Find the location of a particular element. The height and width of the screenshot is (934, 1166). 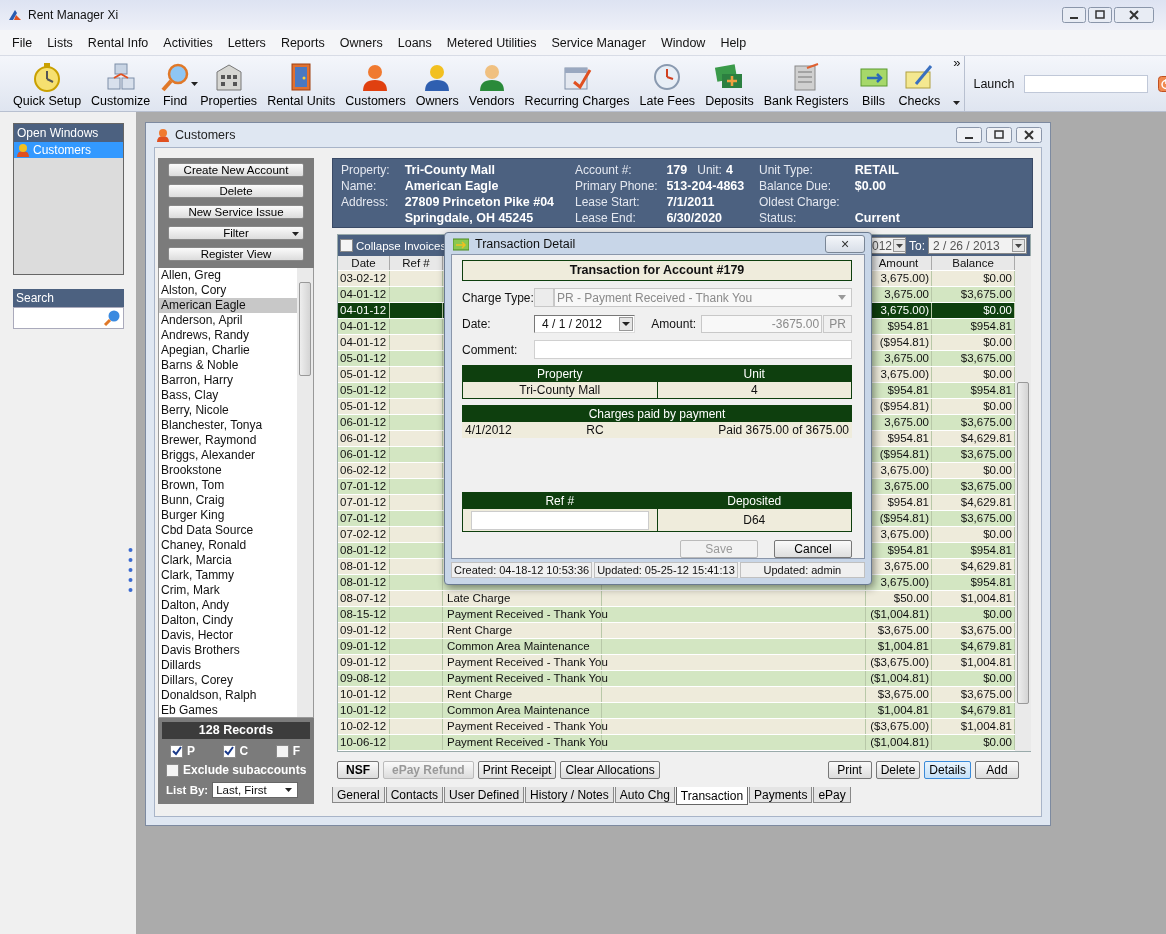

table-title: Charges paid by payment is located at coordinates (657, 414).